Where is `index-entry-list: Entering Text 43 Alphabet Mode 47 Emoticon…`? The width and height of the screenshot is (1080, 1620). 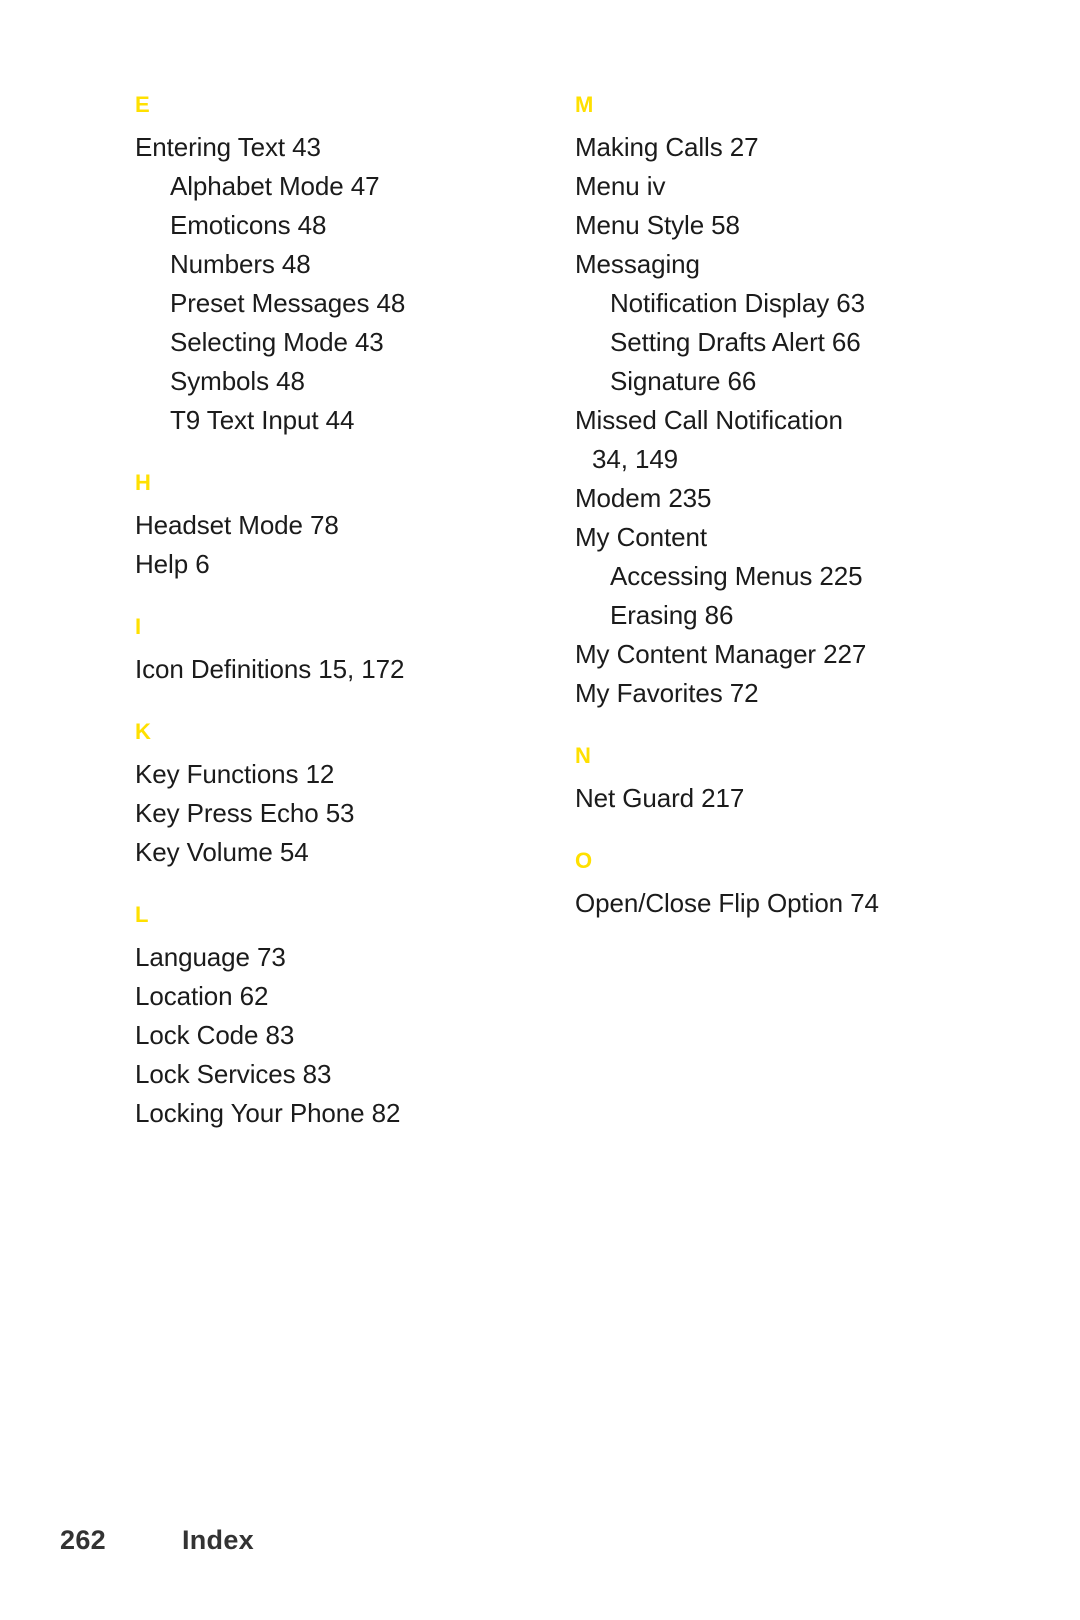 index-entry-list: Entering Text 43 Alphabet Mode 47 Emoticon… is located at coordinates (335, 284).